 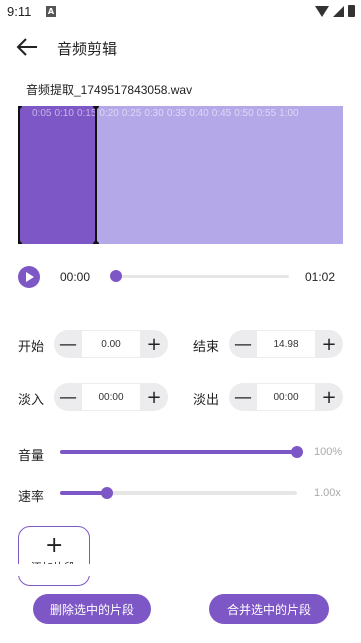 What do you see at coordinates (54, 545) in the screenshot?
I see `plus-icon: +` at bounding box center [54, 545].